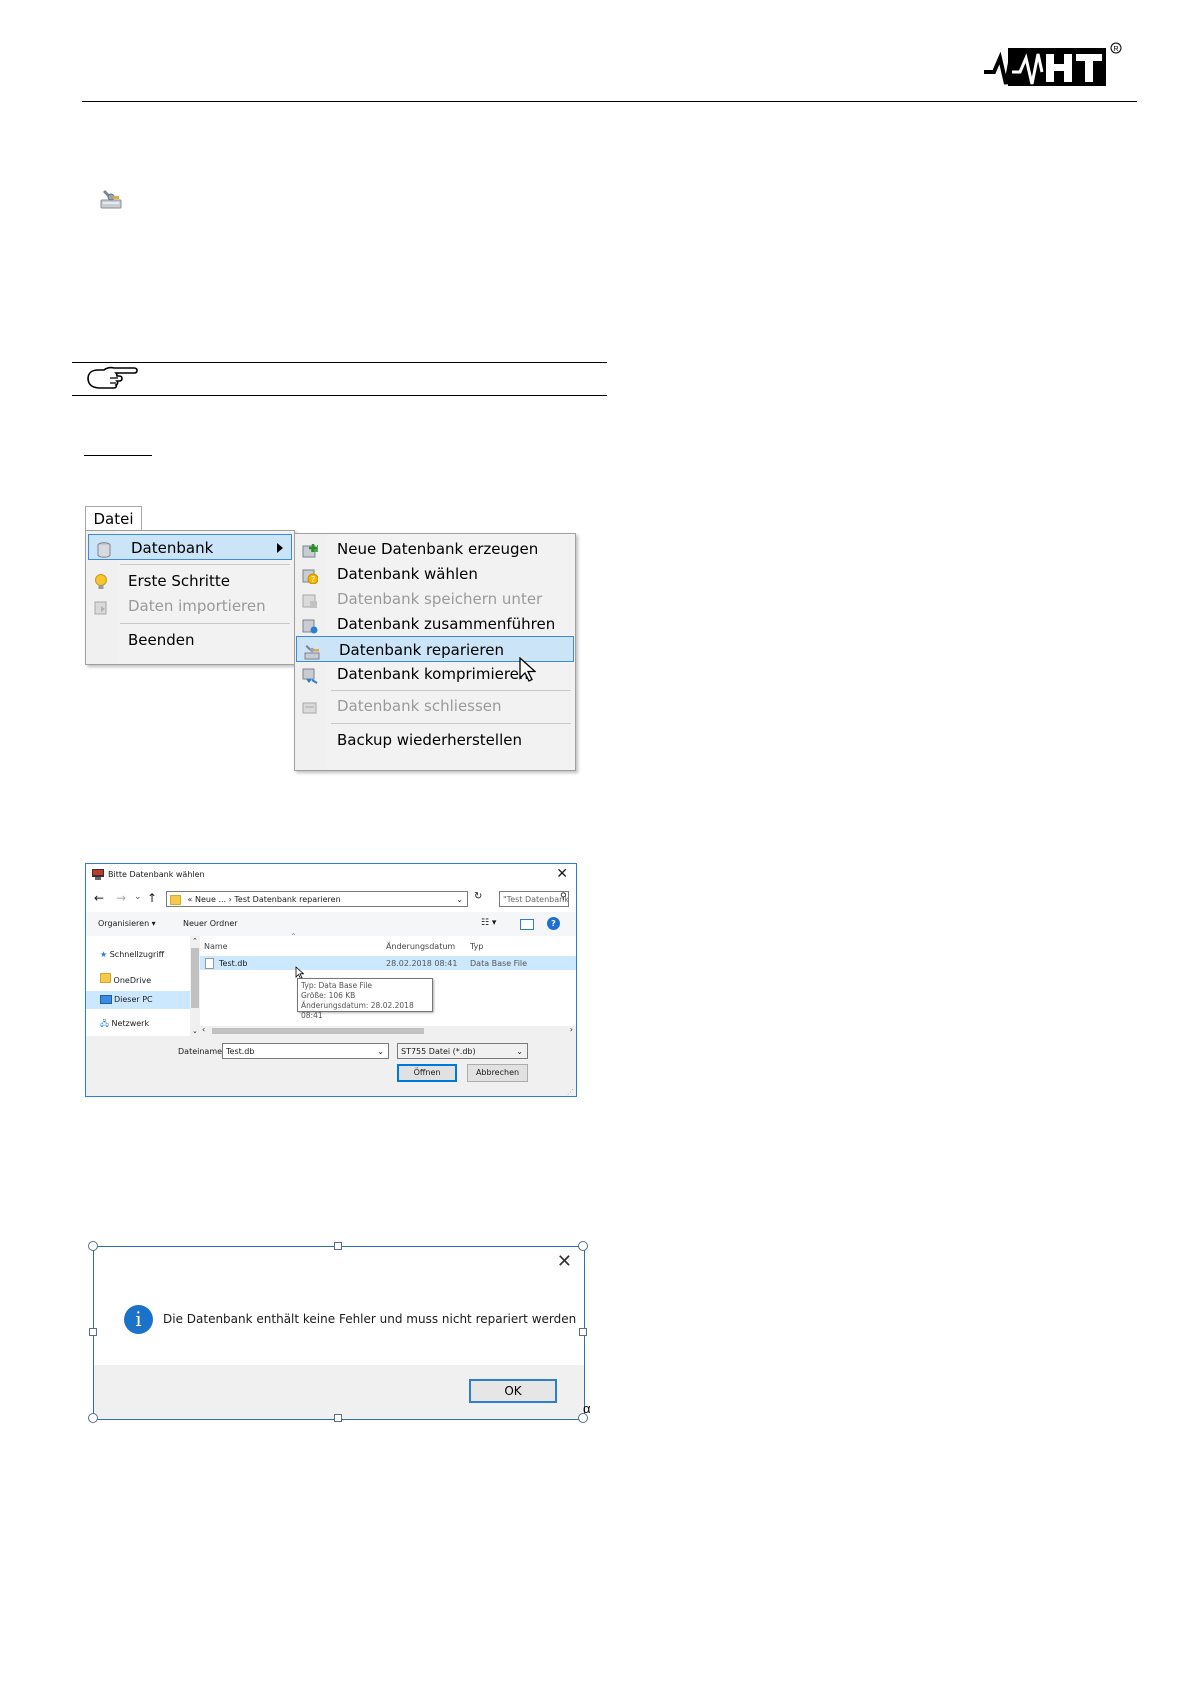  What do you see at coordinates (195, 1031) in the screenshot?
I see `scroll-down-icon: ⌄` at bounding box center [195, 1031].